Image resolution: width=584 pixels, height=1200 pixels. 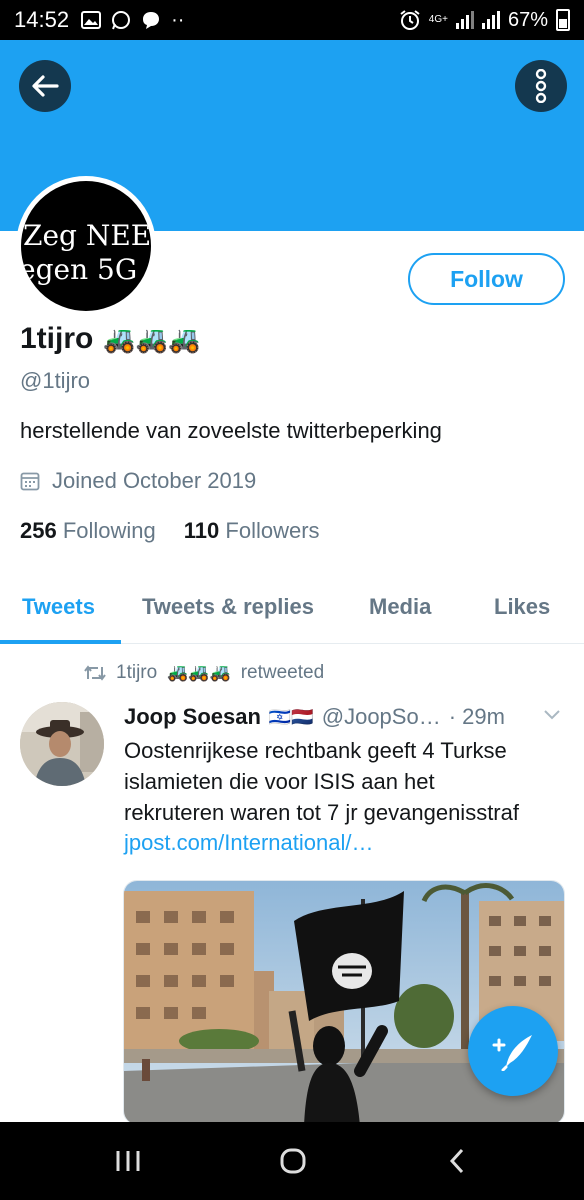 I want to click on chat-notification-icon, so click(x=151, y=20).